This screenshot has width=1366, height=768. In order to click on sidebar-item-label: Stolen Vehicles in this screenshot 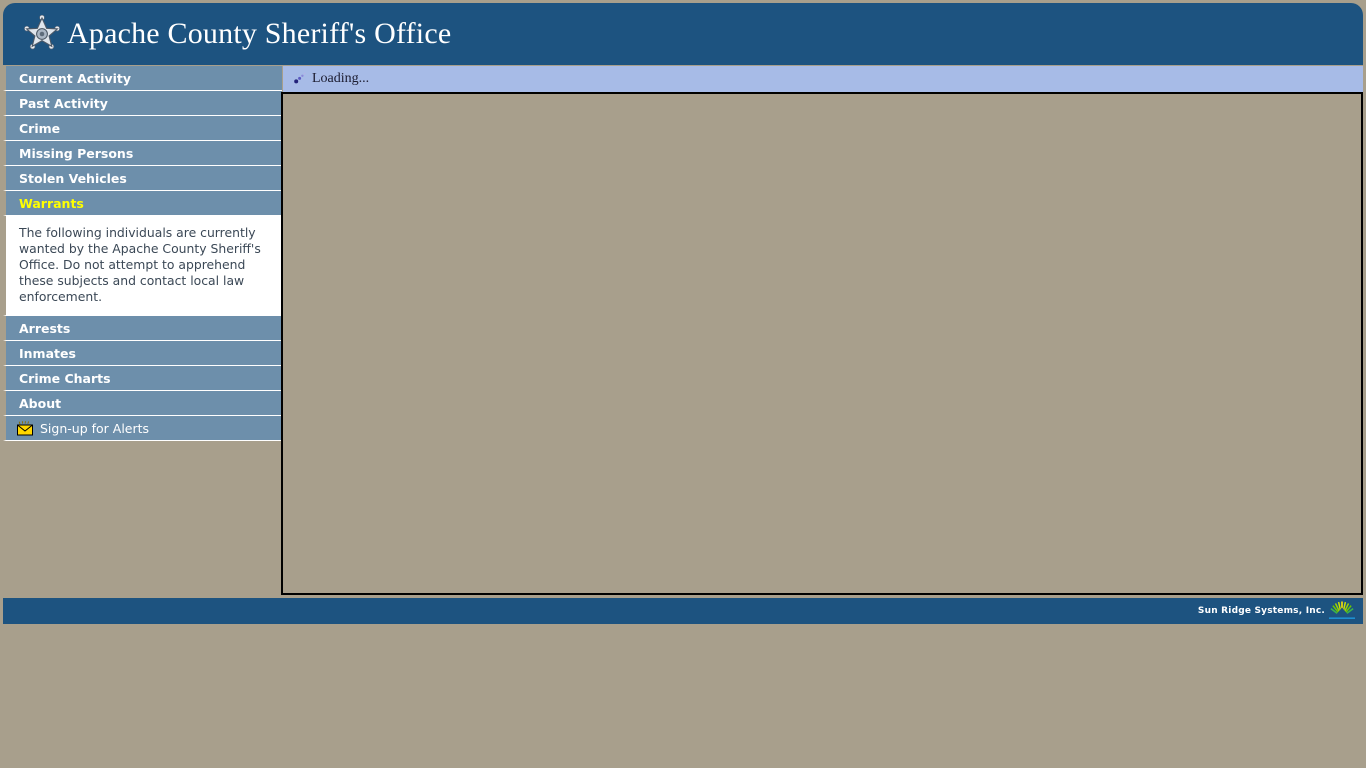, I will do `click(73, 178)`.